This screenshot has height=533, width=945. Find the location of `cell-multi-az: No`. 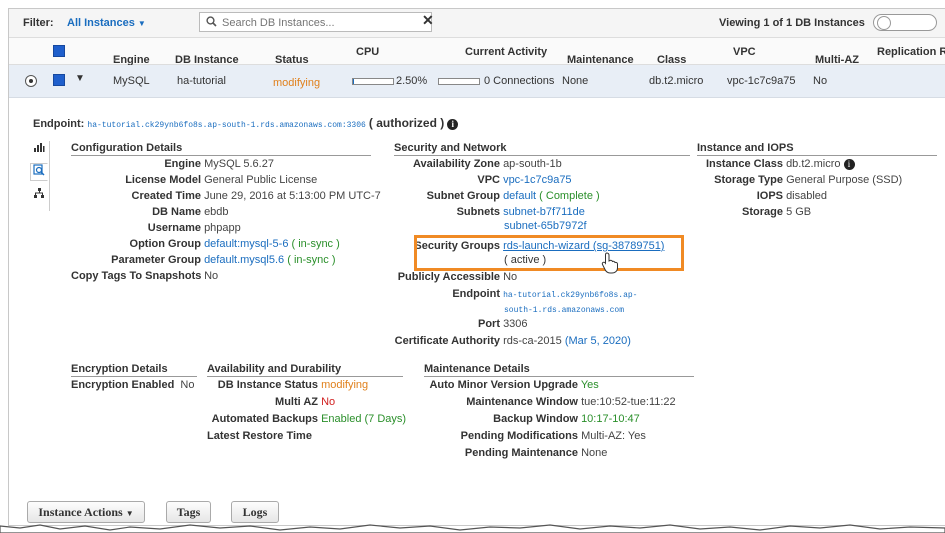

cell-multi-az: No is located at coordinates (820, 81).